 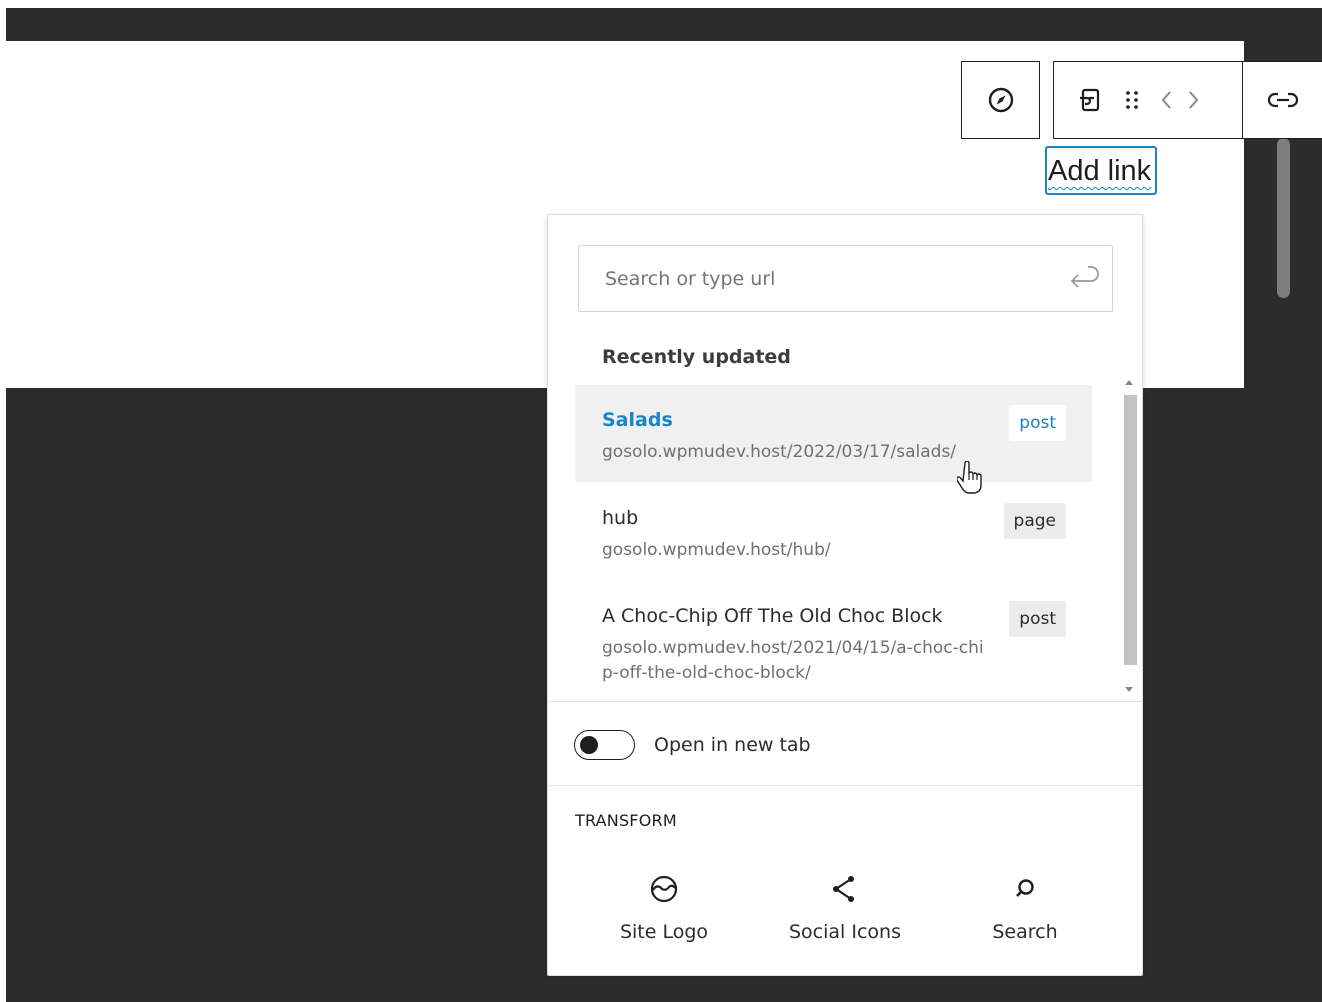 What do you see at coordinates (833, 531) in the screenshot?
I see `search-result-item: hub gosolo.wpmudev.host/hub/ page` at bounding box center [833, 531].